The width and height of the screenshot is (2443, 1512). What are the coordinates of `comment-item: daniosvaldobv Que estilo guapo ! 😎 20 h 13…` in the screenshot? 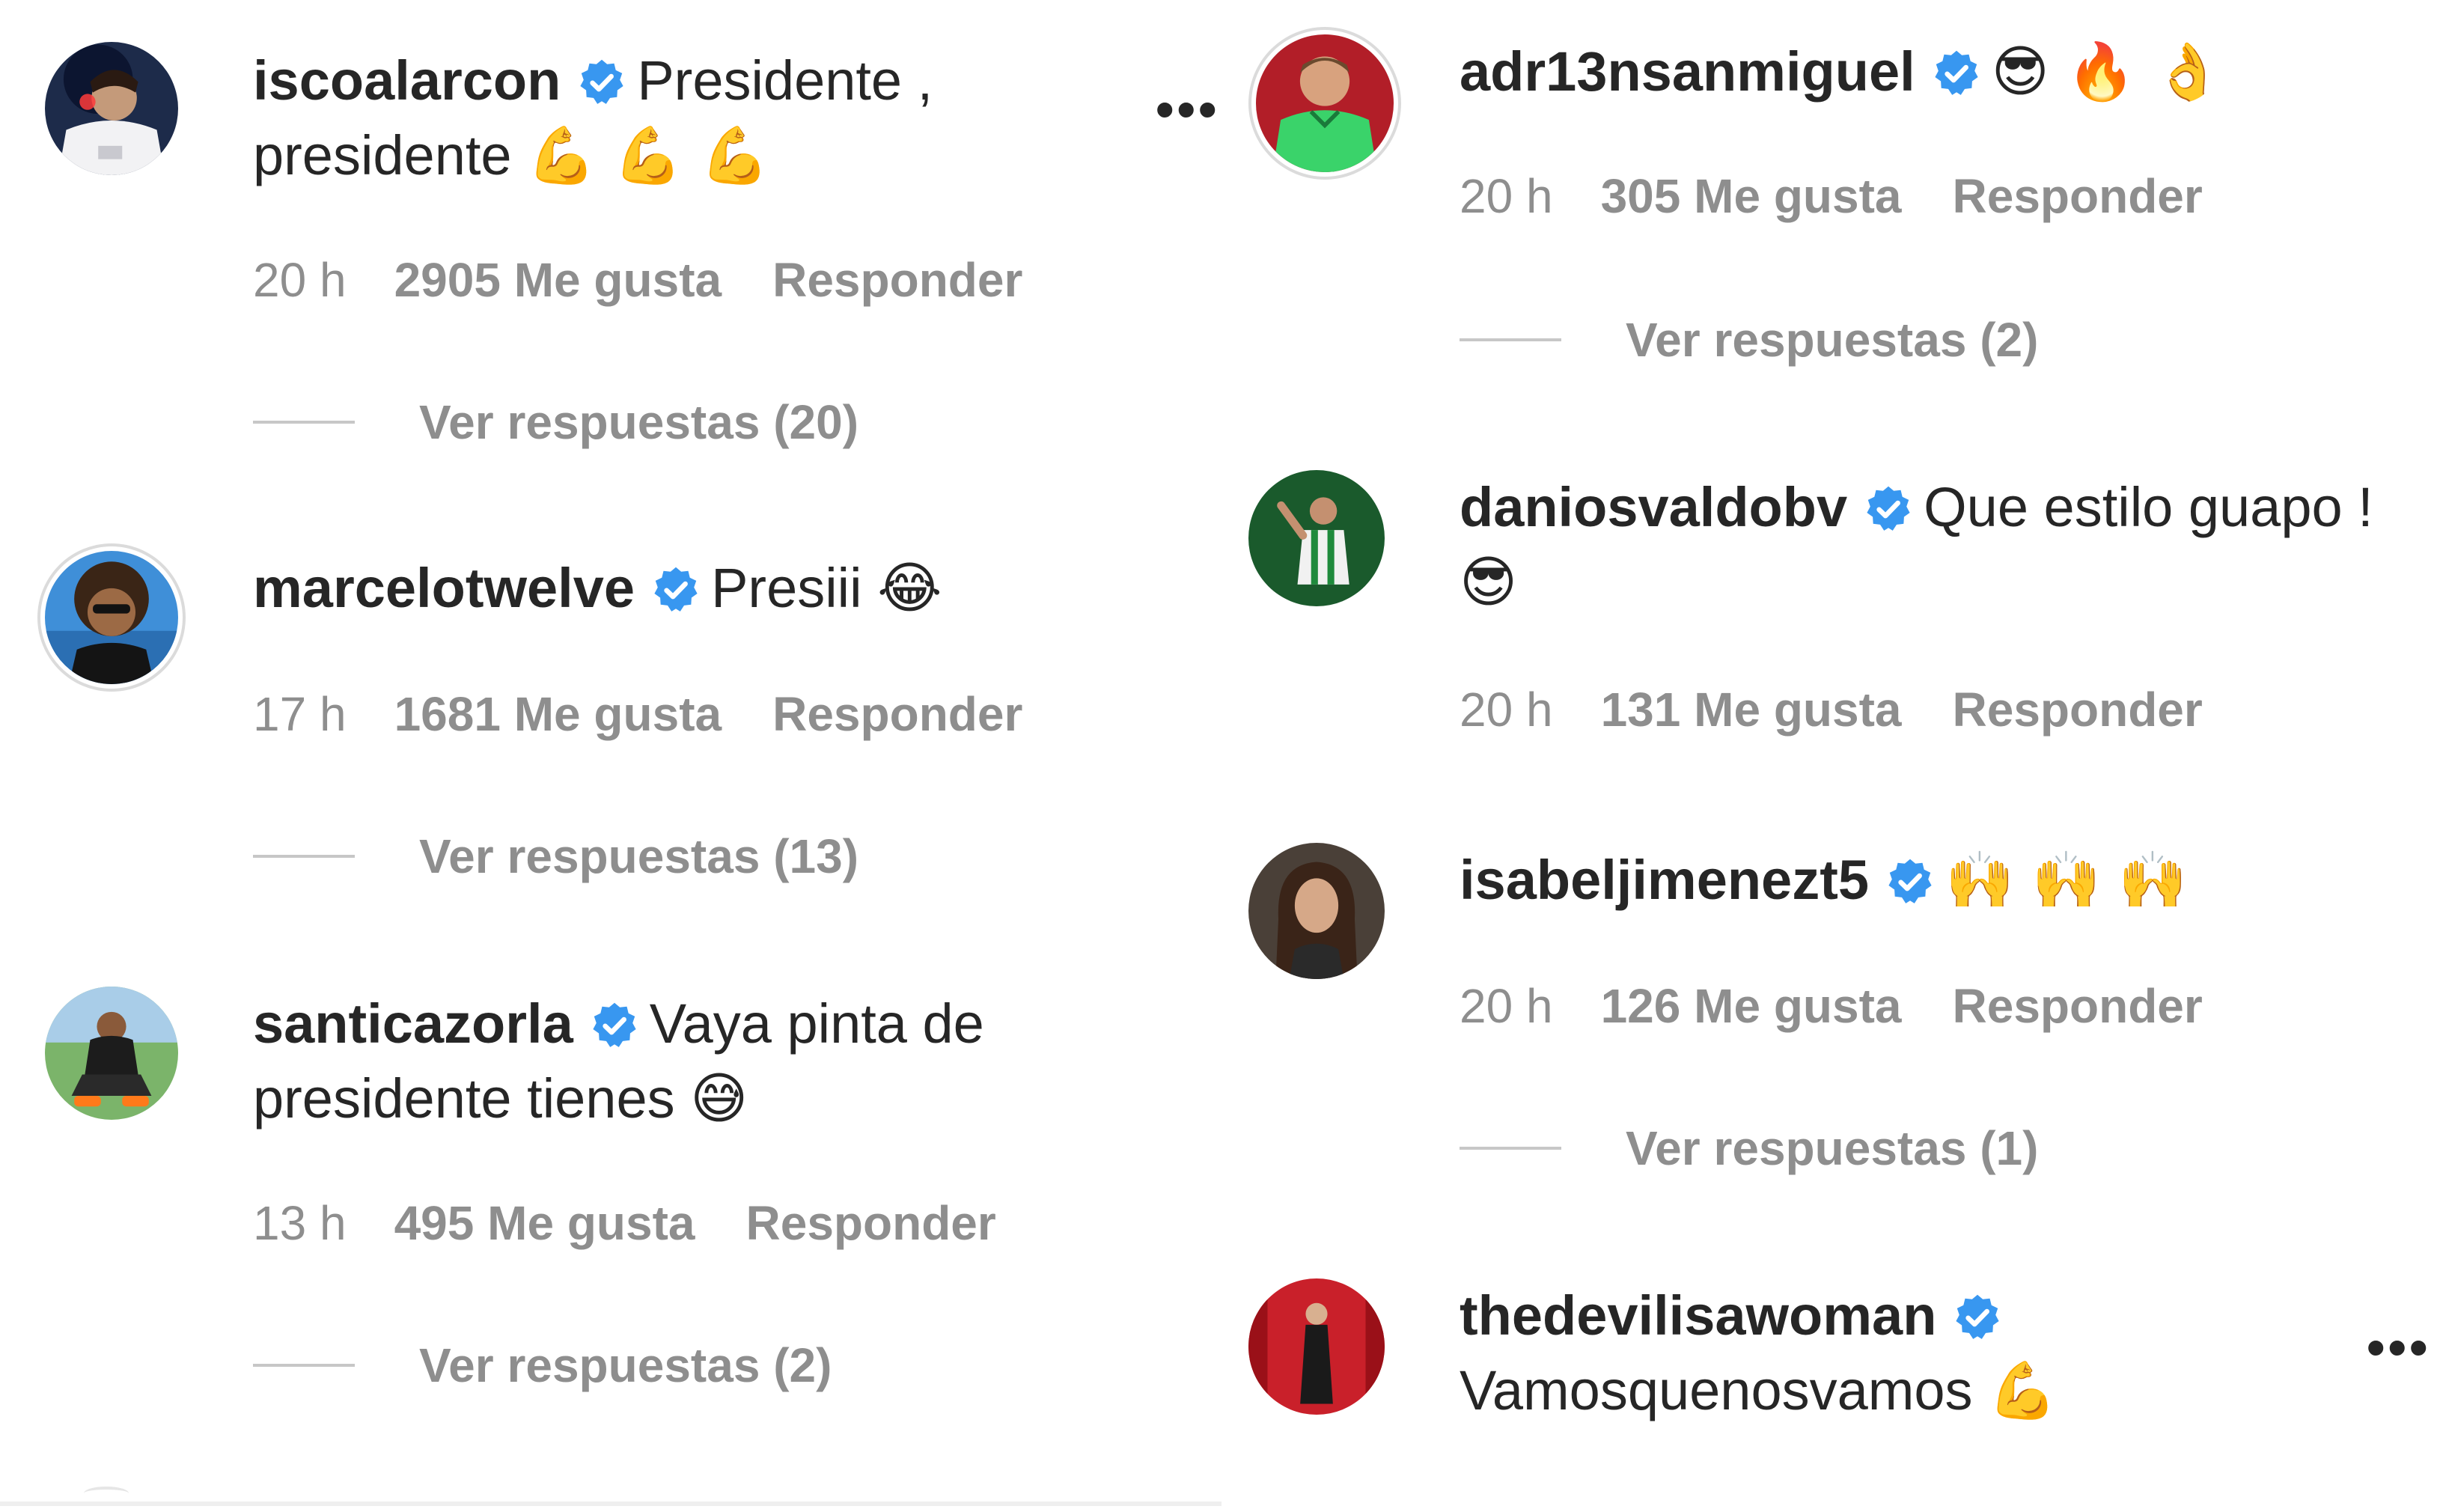 It's located at (1832, 613).